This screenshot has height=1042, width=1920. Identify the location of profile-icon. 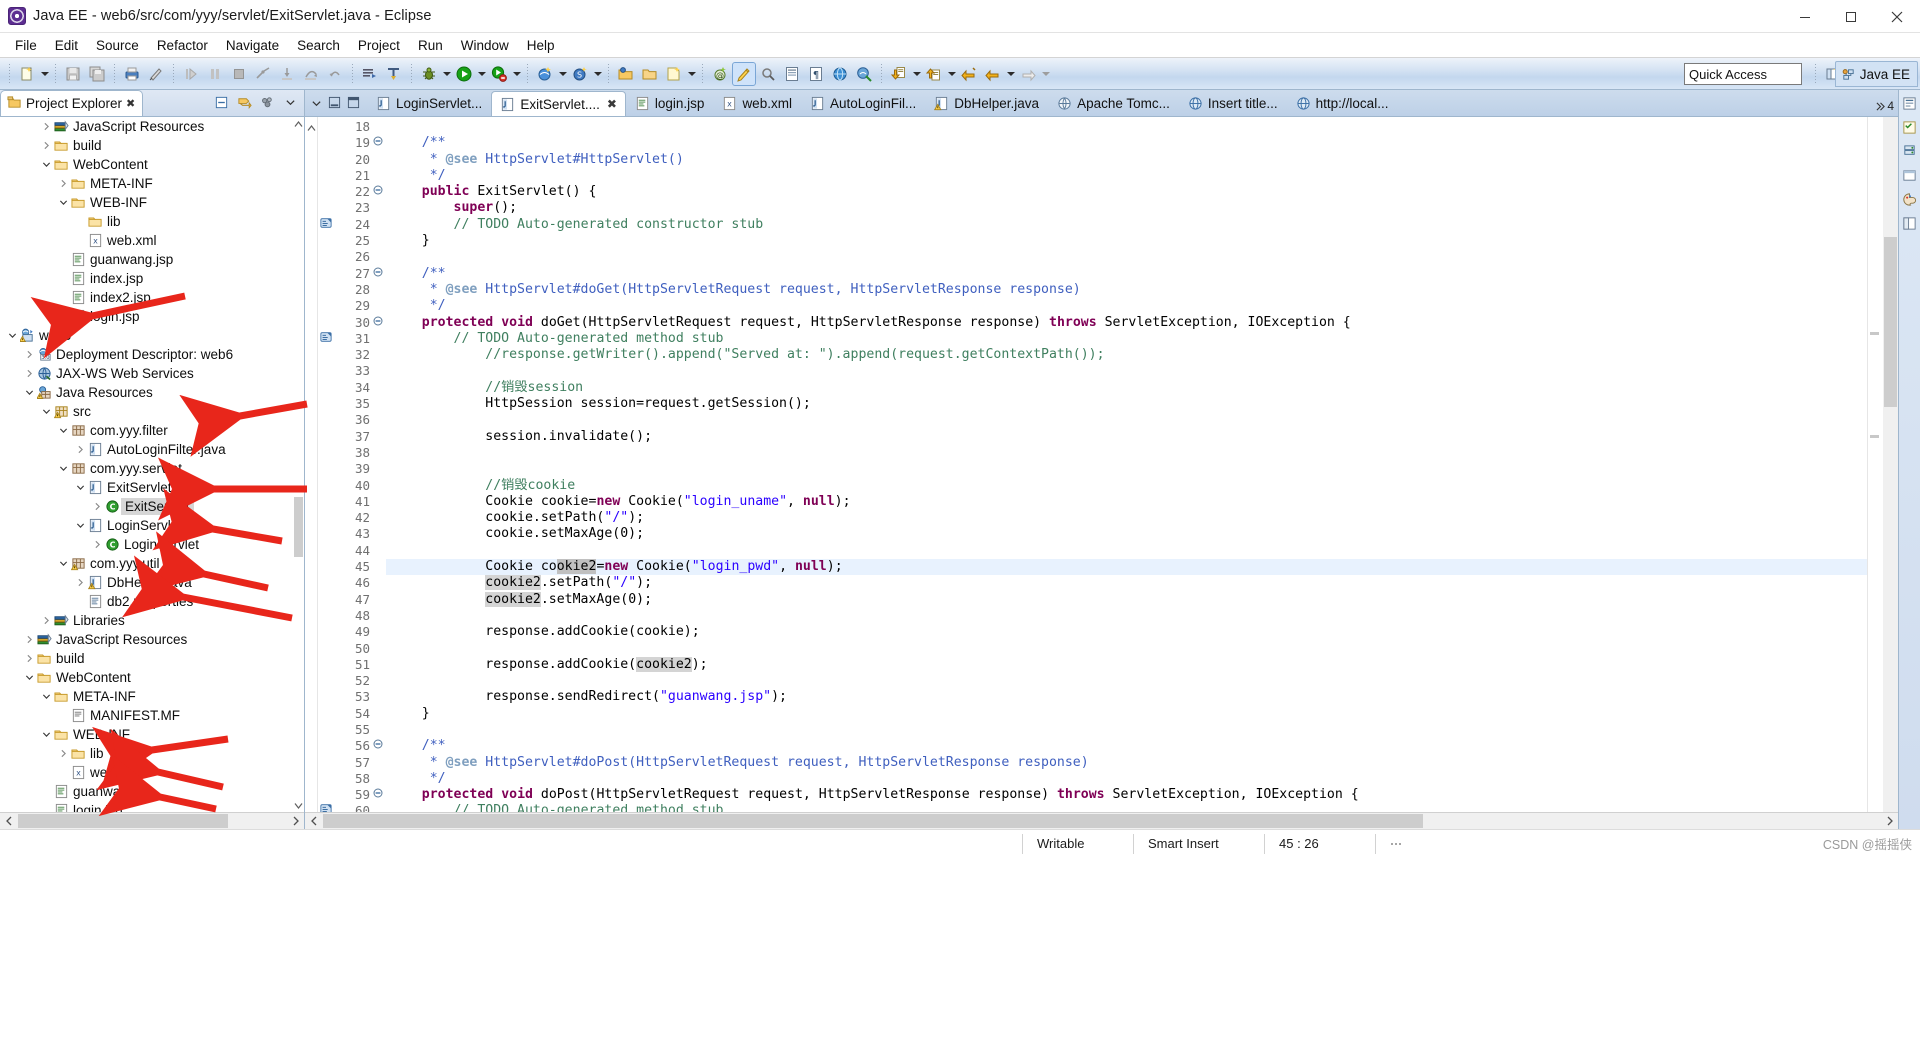
(545, 74).